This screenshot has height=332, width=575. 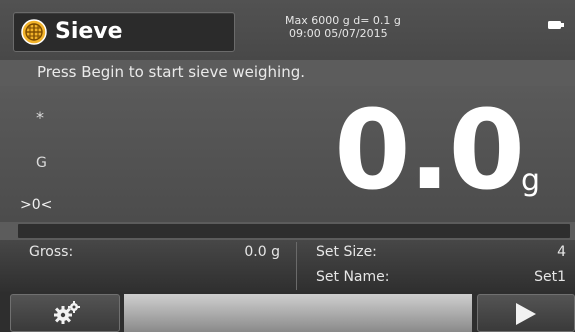 I want to click on scale-info: Max 6000 g d= 0.1 g 09:00 05/07/2015, so click(x=365, y=27).